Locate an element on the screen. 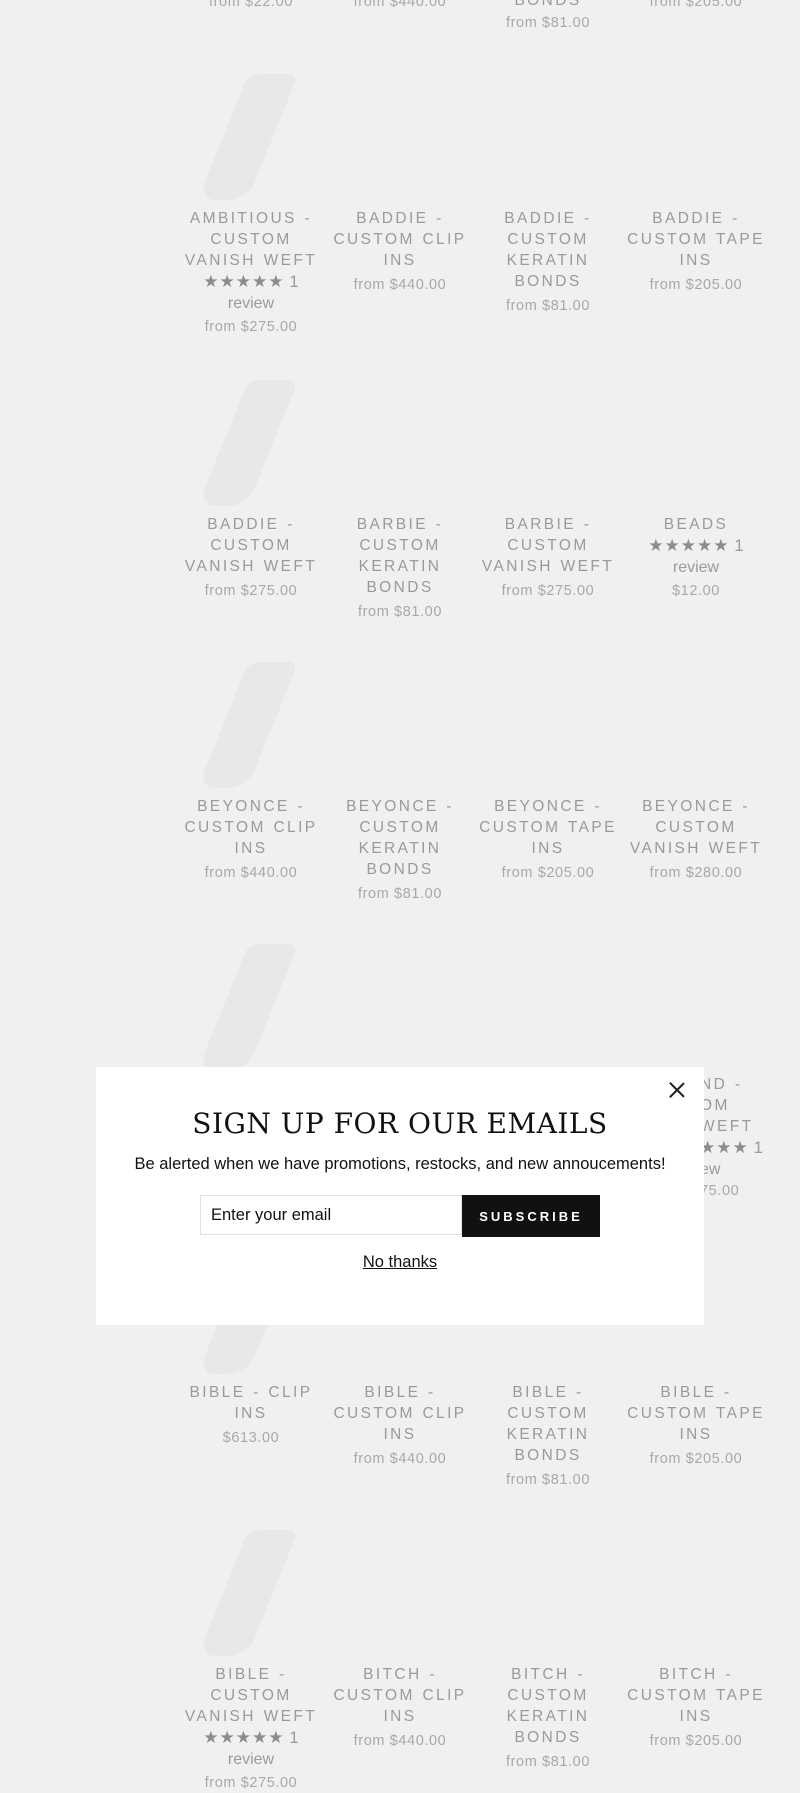 The height and width of the screenshot is (1793, 800). product-title: BONDS is located at coordinates (548, 4).